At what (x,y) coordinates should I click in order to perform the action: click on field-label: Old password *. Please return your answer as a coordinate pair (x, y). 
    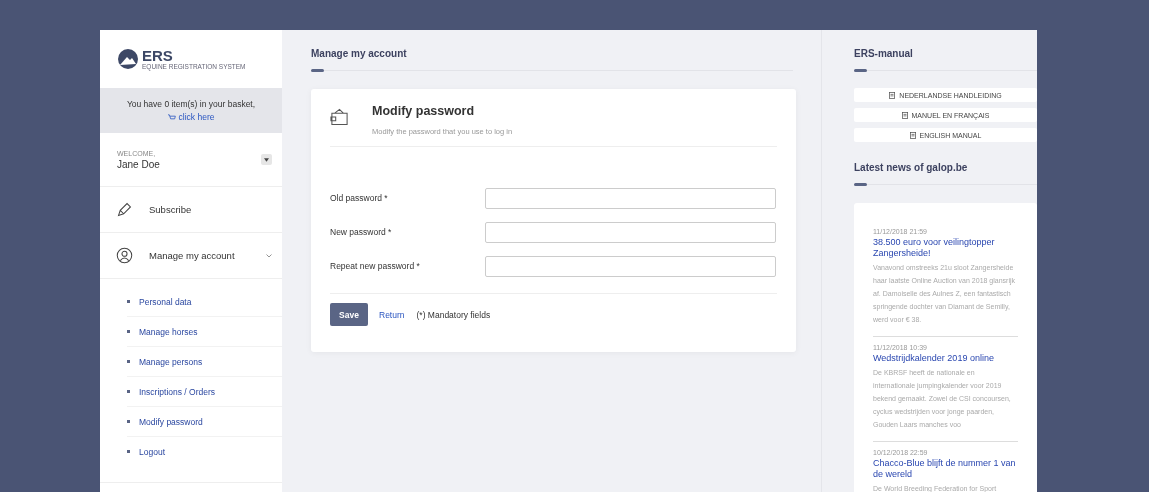
    Looking at the image, I should click on (359, 198).